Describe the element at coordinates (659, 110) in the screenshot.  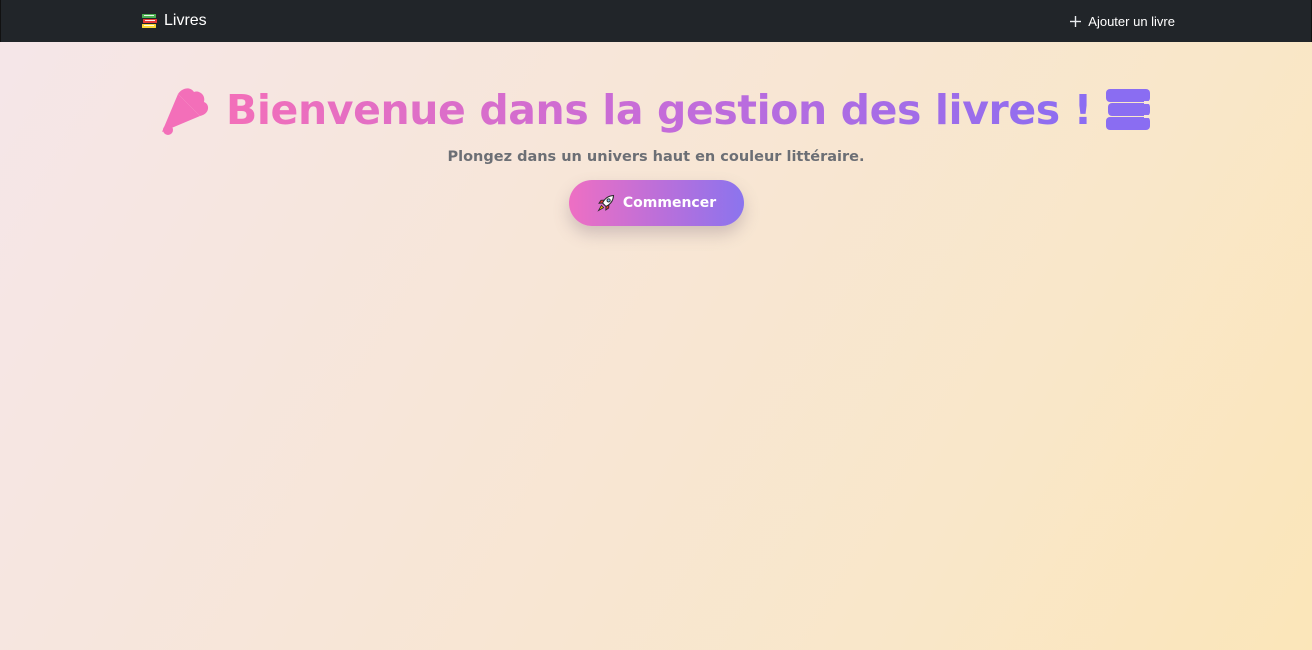
I see `page-title-text: Bienvenue dans la gestion des livres !` at that location.